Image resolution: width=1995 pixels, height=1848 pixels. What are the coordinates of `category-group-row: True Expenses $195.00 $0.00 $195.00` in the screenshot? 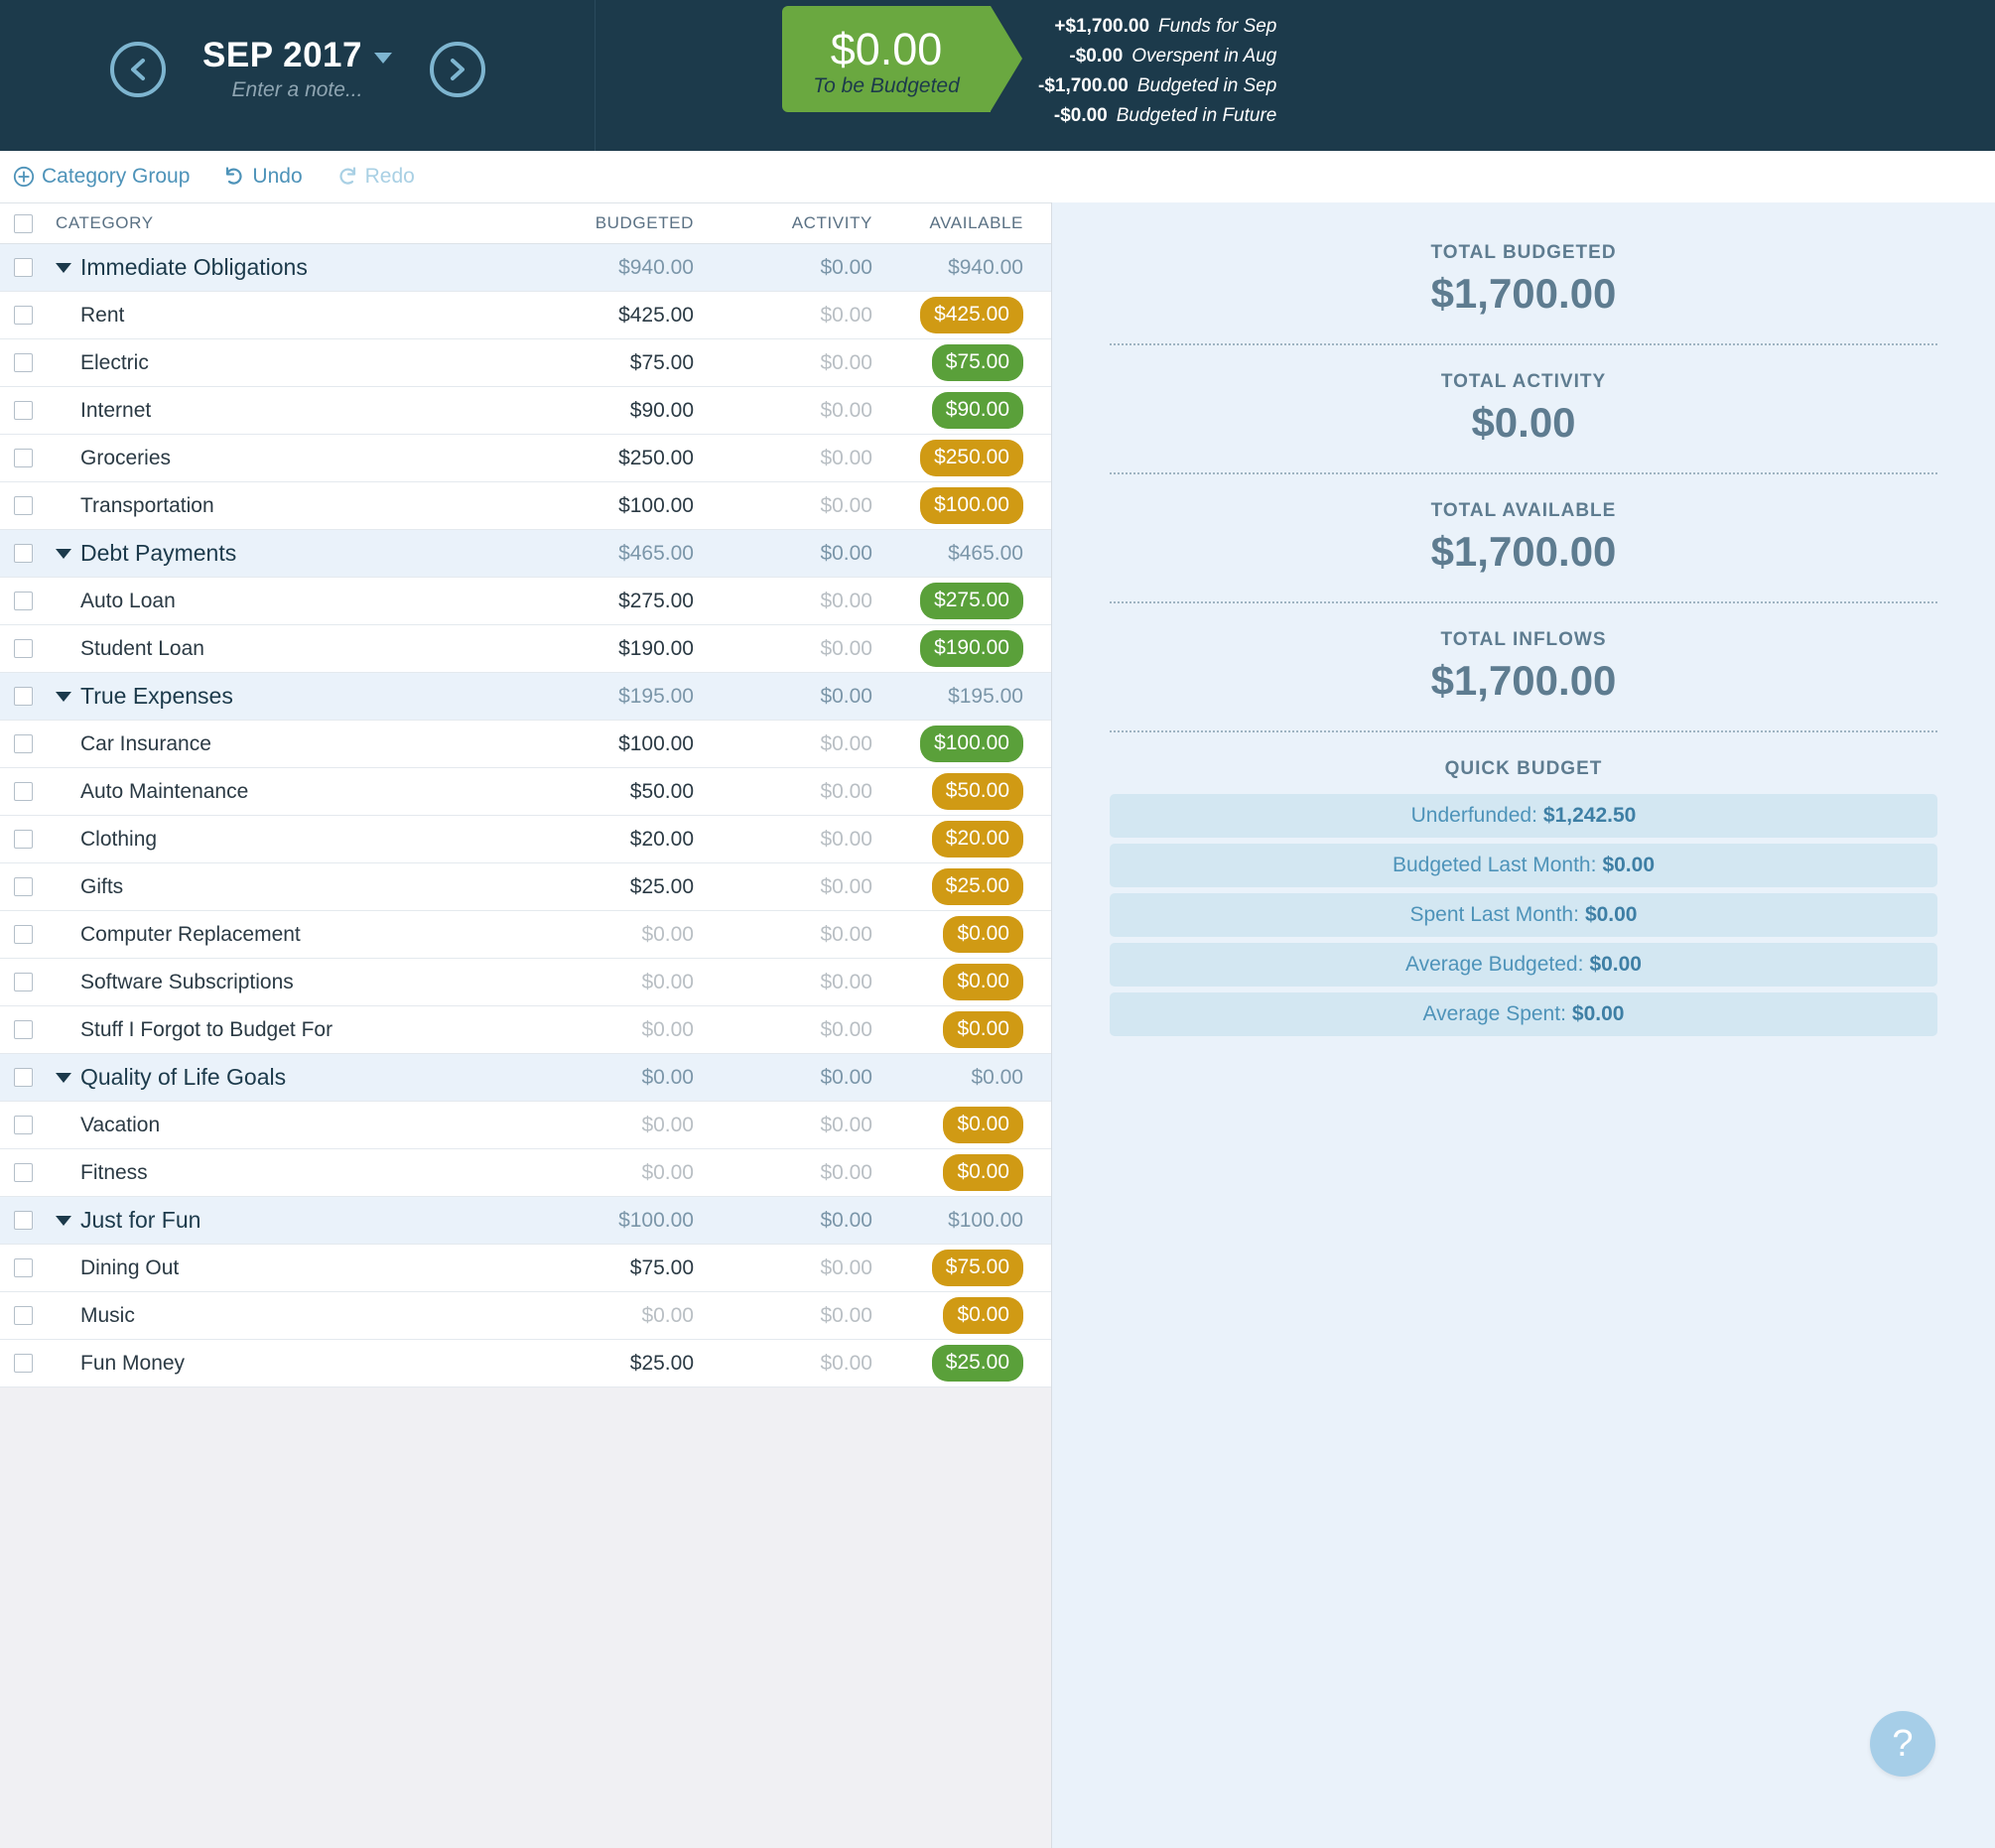 It's located at (525, 697).